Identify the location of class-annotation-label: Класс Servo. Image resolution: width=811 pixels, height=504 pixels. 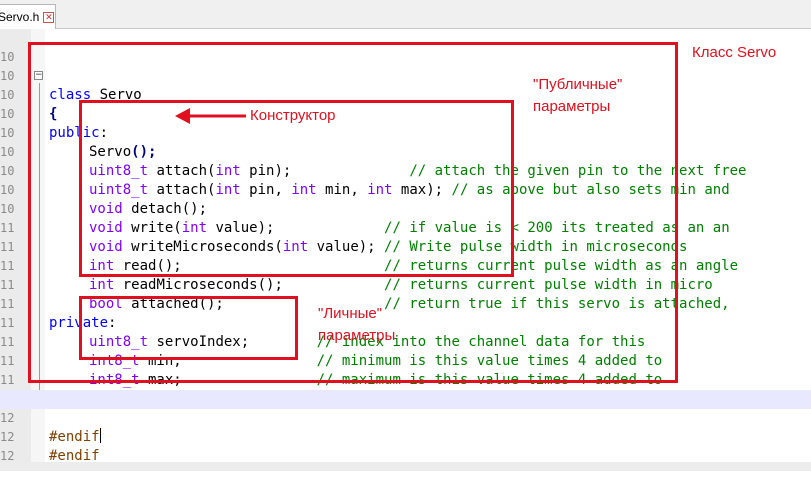
(734, 52).